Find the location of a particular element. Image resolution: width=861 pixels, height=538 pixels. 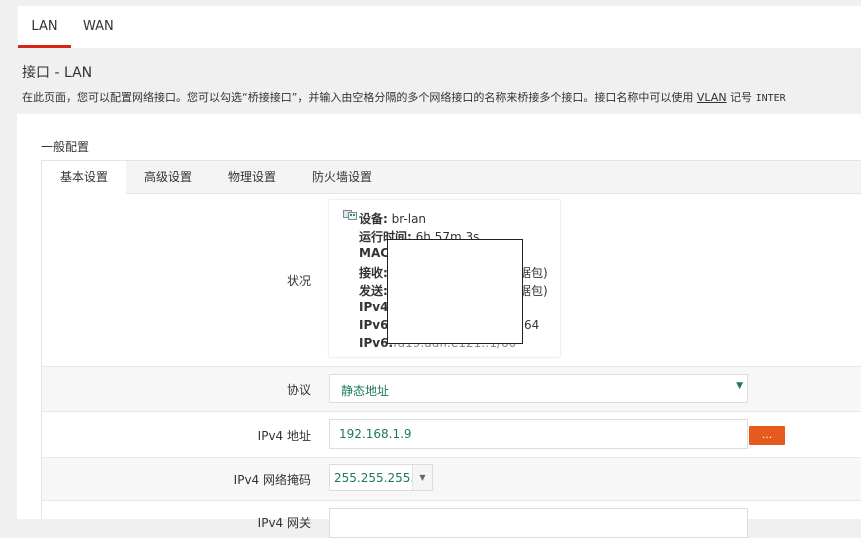

tab-firewall-settings: 防火墙设置 is located at coordinates (342, 177).